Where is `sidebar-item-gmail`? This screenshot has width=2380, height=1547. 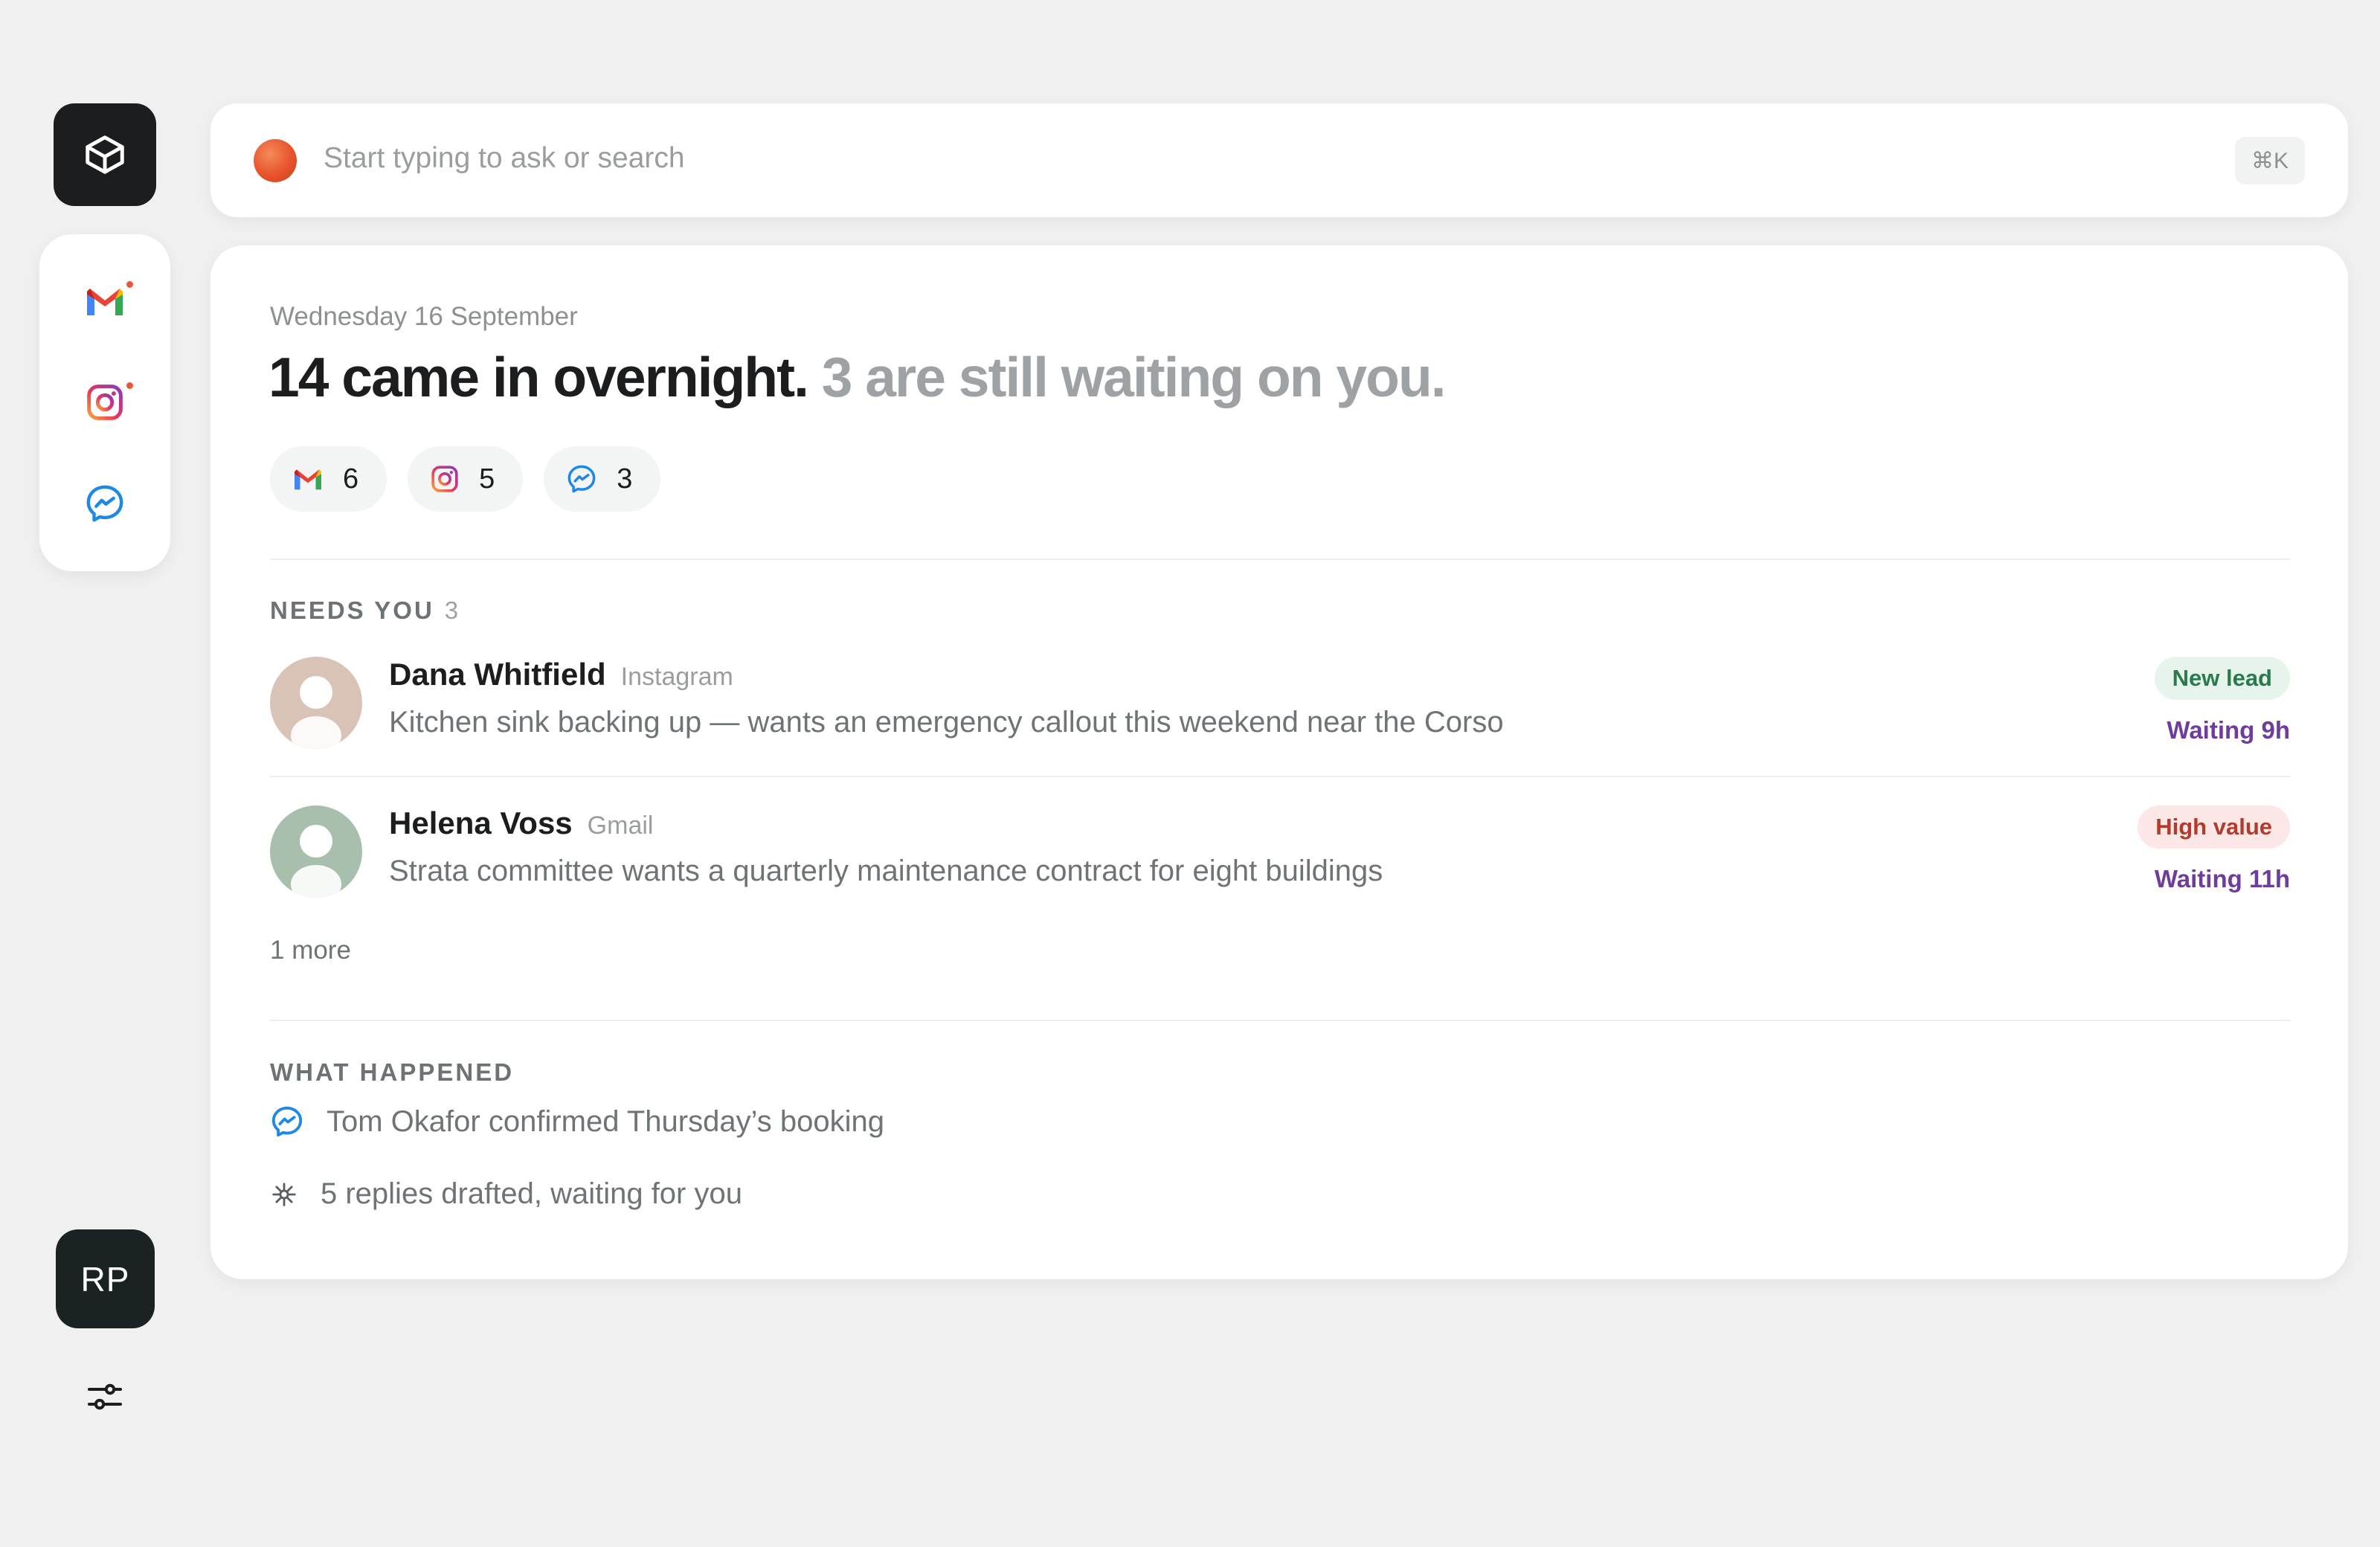
sidebar-item-gmail is located at coordinates (105, 301).